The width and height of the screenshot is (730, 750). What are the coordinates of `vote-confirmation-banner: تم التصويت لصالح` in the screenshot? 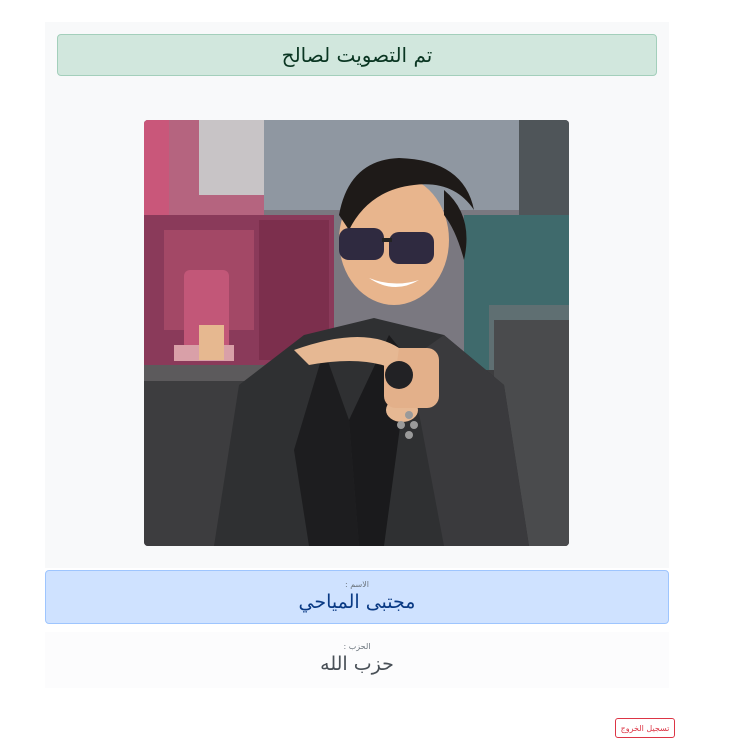 It's located at (357, 55).